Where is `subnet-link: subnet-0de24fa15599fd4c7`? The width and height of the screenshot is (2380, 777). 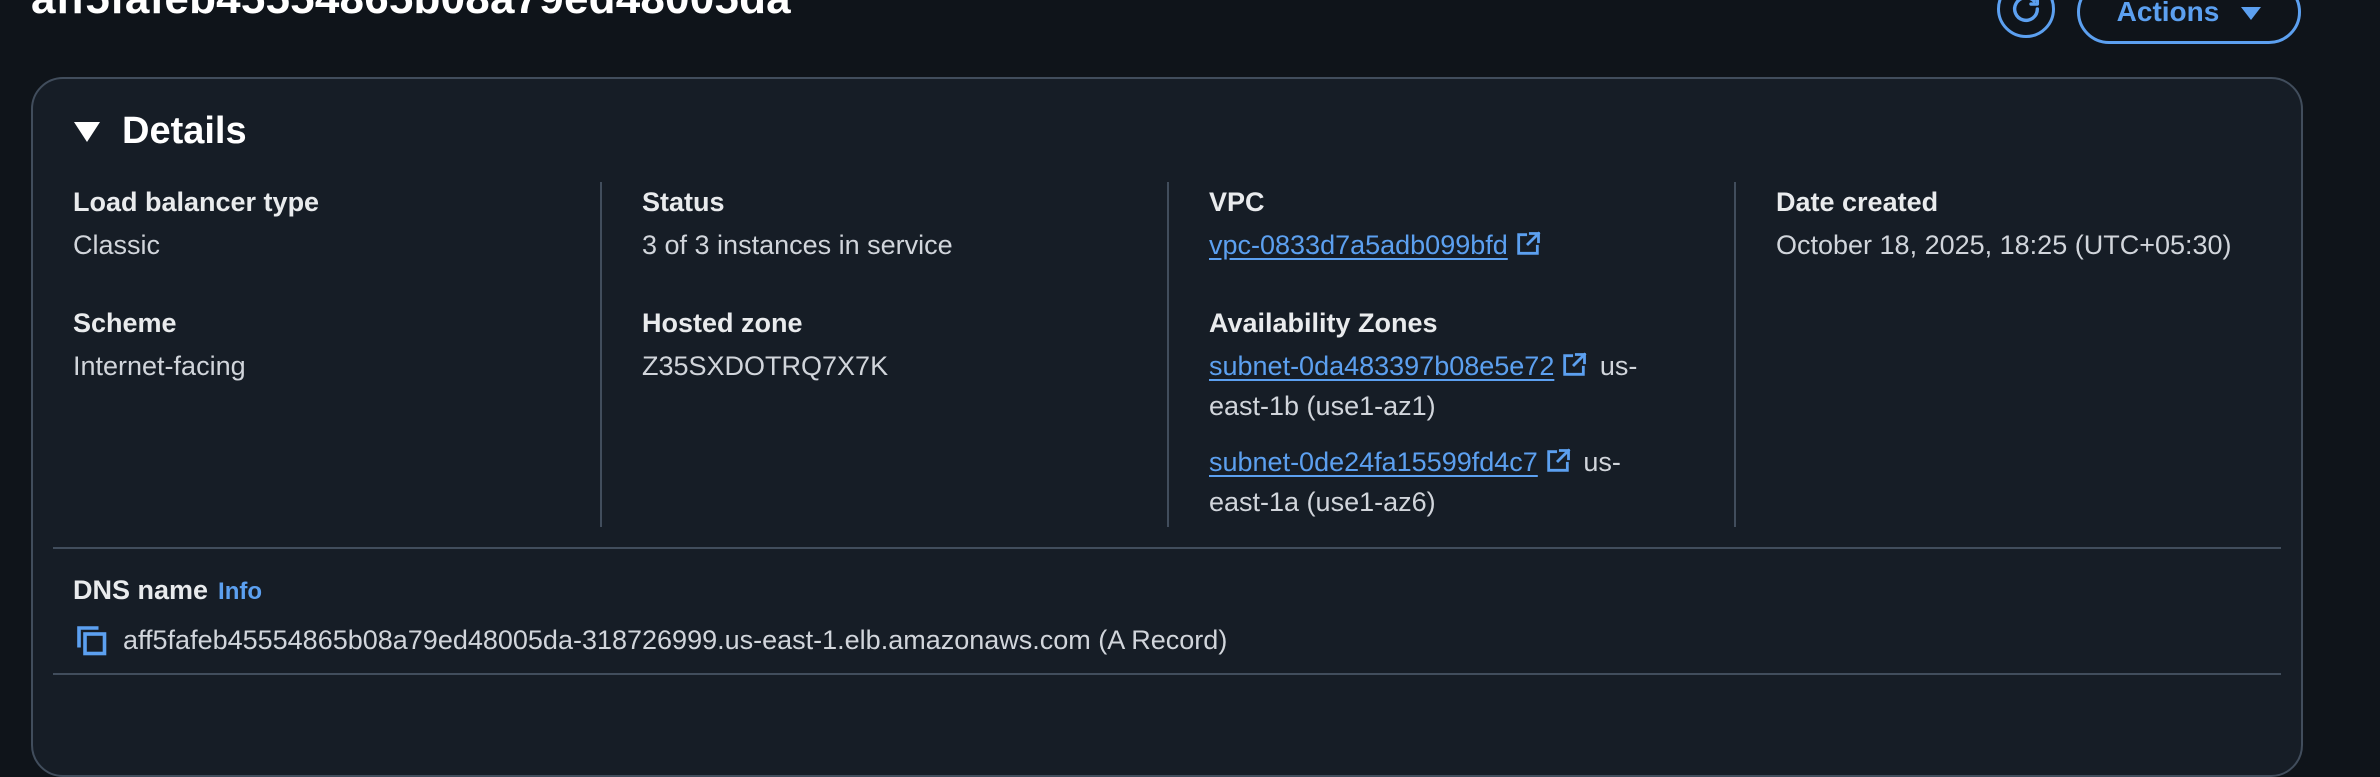 subnet-link: subnet-0de24fa15599fd4c7 is located at coordinates (1373, 462).